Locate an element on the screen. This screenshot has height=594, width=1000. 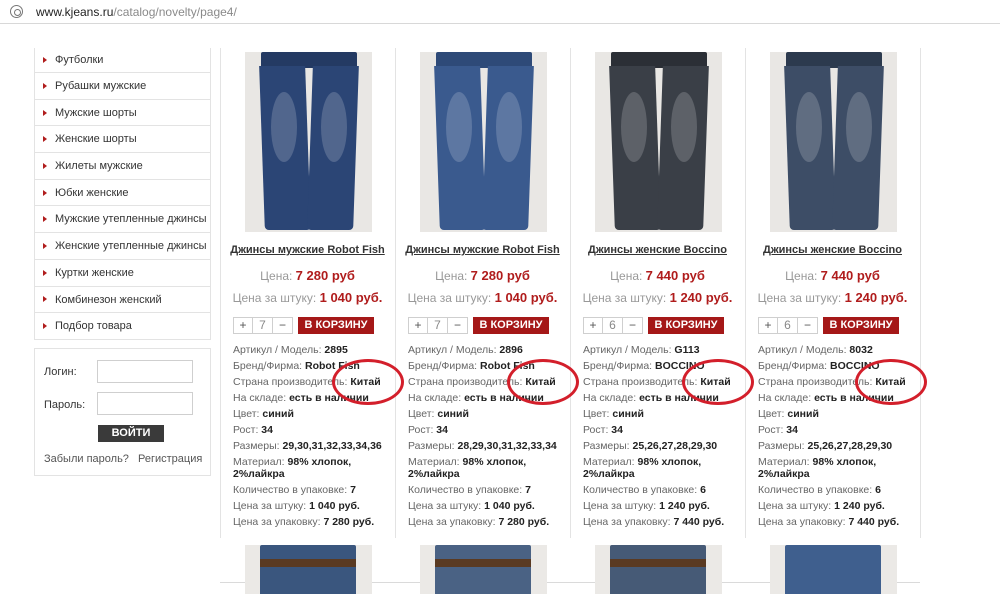
sidebar-item-mens-warm-jeans: Мужские утепленные джинсы is located at coordinates (122, 220).